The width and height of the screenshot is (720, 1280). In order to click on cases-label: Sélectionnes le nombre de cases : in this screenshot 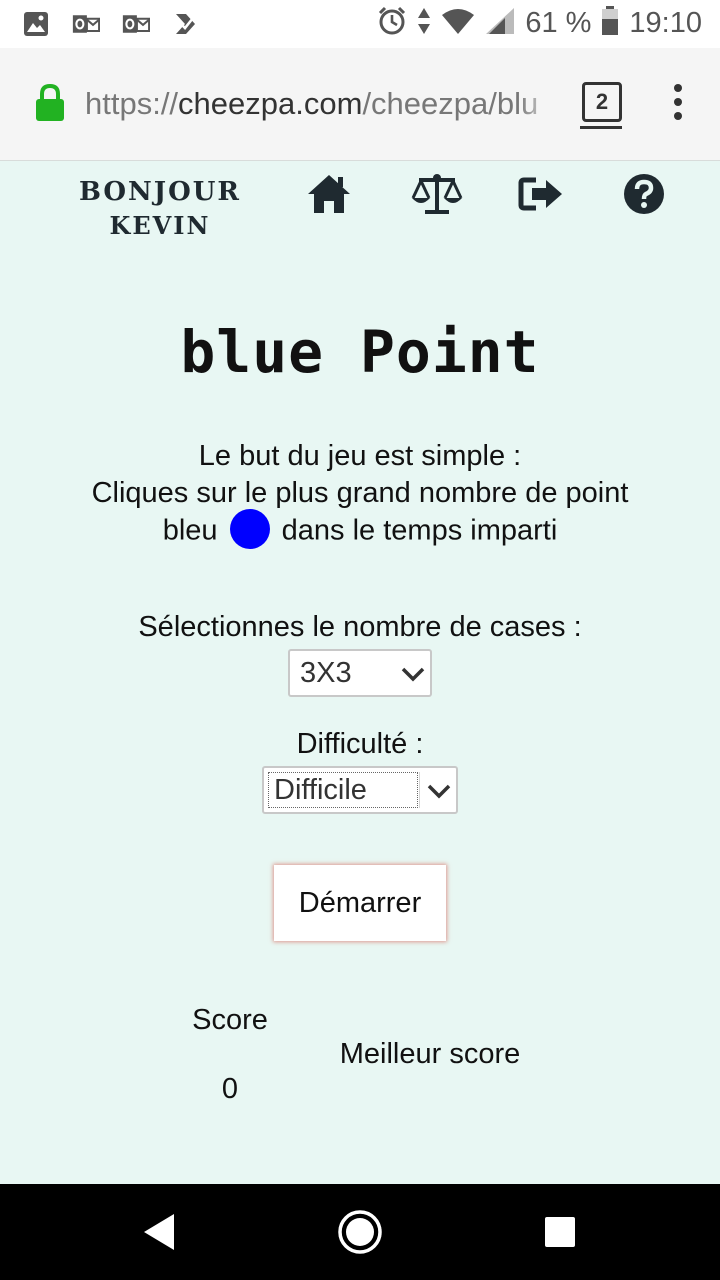, I will do `click(360, 627)`.